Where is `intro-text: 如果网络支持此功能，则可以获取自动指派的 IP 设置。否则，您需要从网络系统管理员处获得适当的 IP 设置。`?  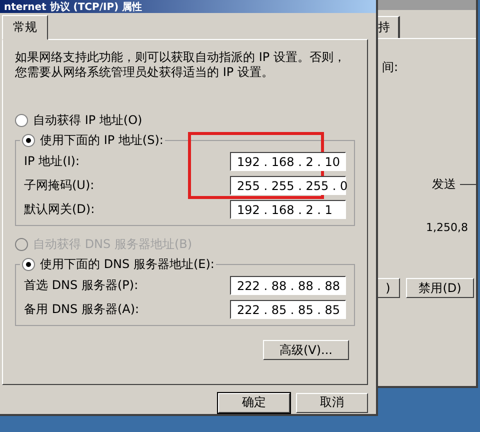
intro-text: 如果网络支持此功能，则可以获取自动指派的 IP 设置。否则，您需要从网络系统管理员处获得适当的 IP 设置。 is located at coordinates (180, 65).